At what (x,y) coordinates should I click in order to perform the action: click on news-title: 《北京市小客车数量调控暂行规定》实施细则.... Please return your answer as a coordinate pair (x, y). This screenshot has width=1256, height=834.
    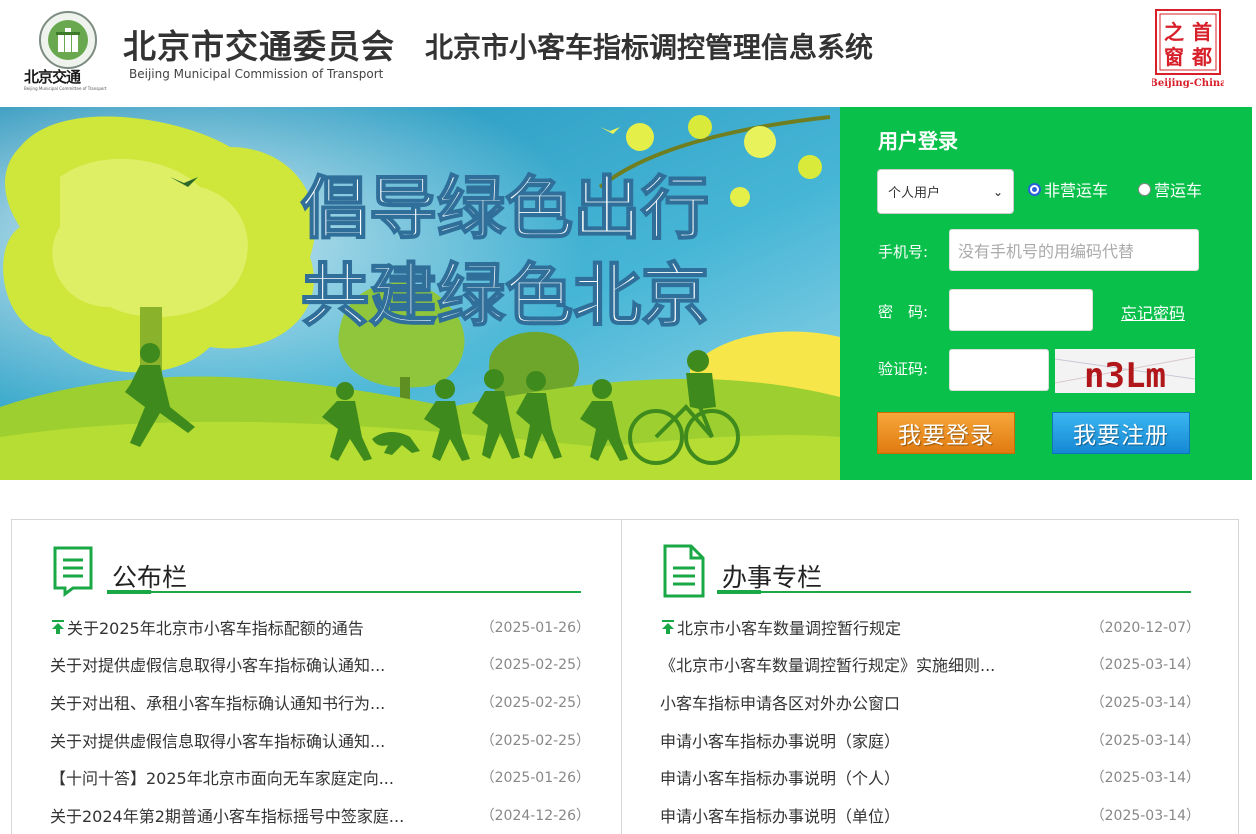
    Looking at the image, I should click on (828, 666).